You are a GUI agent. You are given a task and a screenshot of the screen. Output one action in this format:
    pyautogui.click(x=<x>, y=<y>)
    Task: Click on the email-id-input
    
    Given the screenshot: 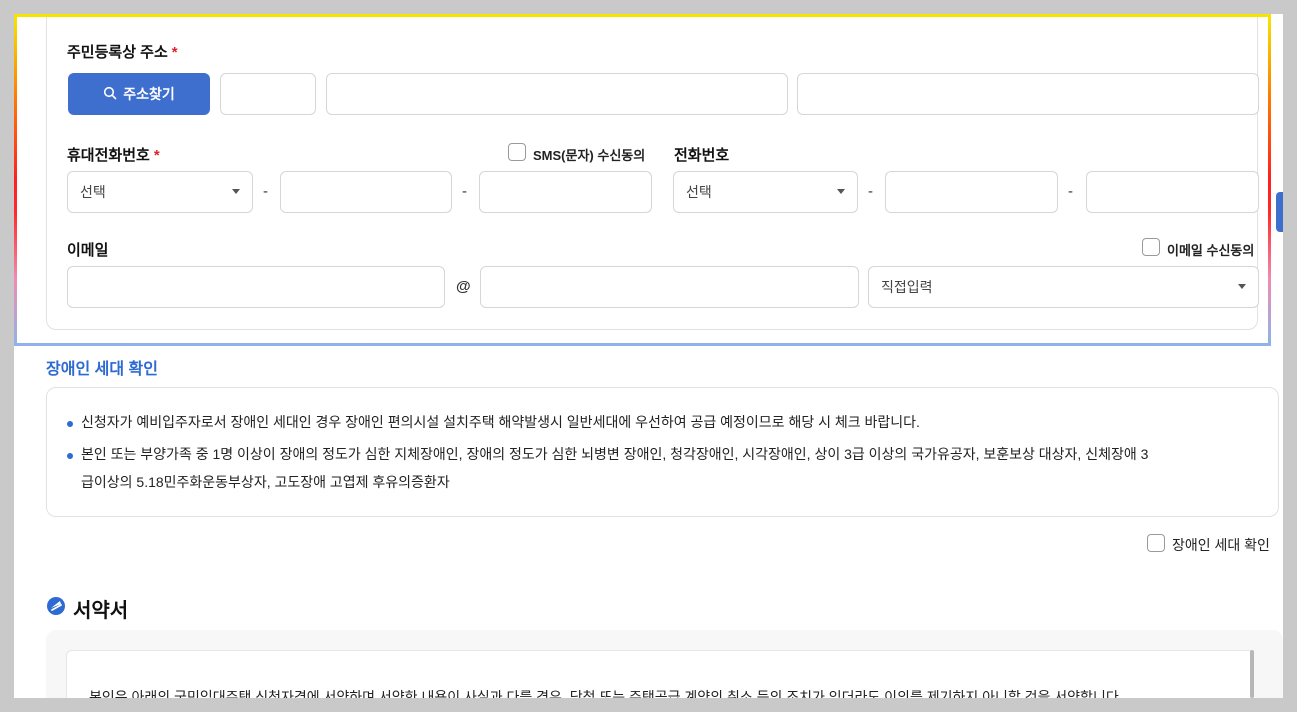 What is the action you would take?
    pyautogui.click(x=256, y=287)
    